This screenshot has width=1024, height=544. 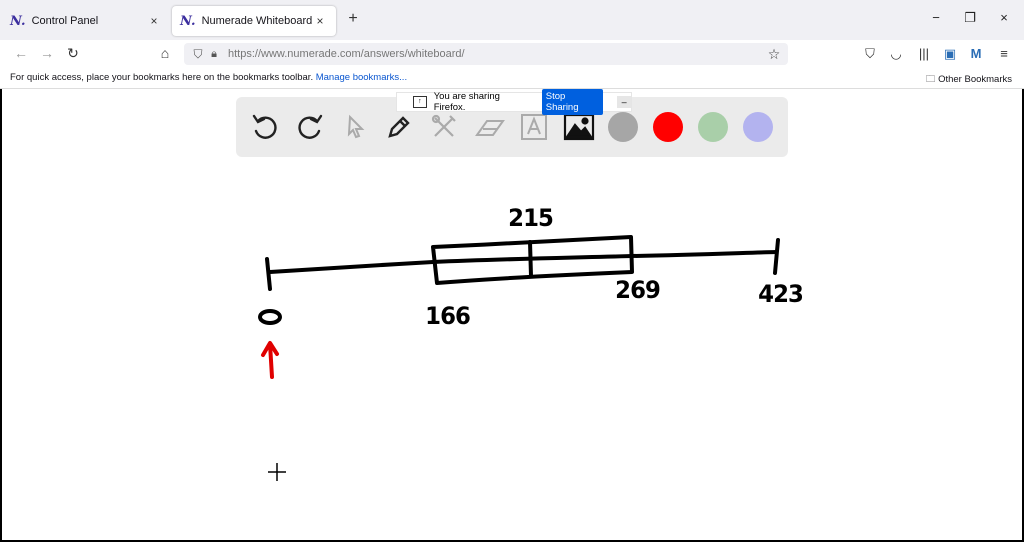 I want to click on undo-icon, so click(x=264, y=126).